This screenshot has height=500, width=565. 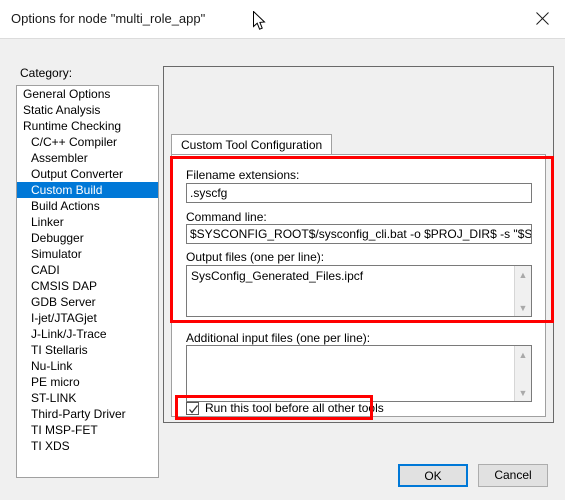 What do you see at coordinates (87, 222) in the screenshot?
I see `sidebar-item-linker: Linker` at bounding box center [87, 222].